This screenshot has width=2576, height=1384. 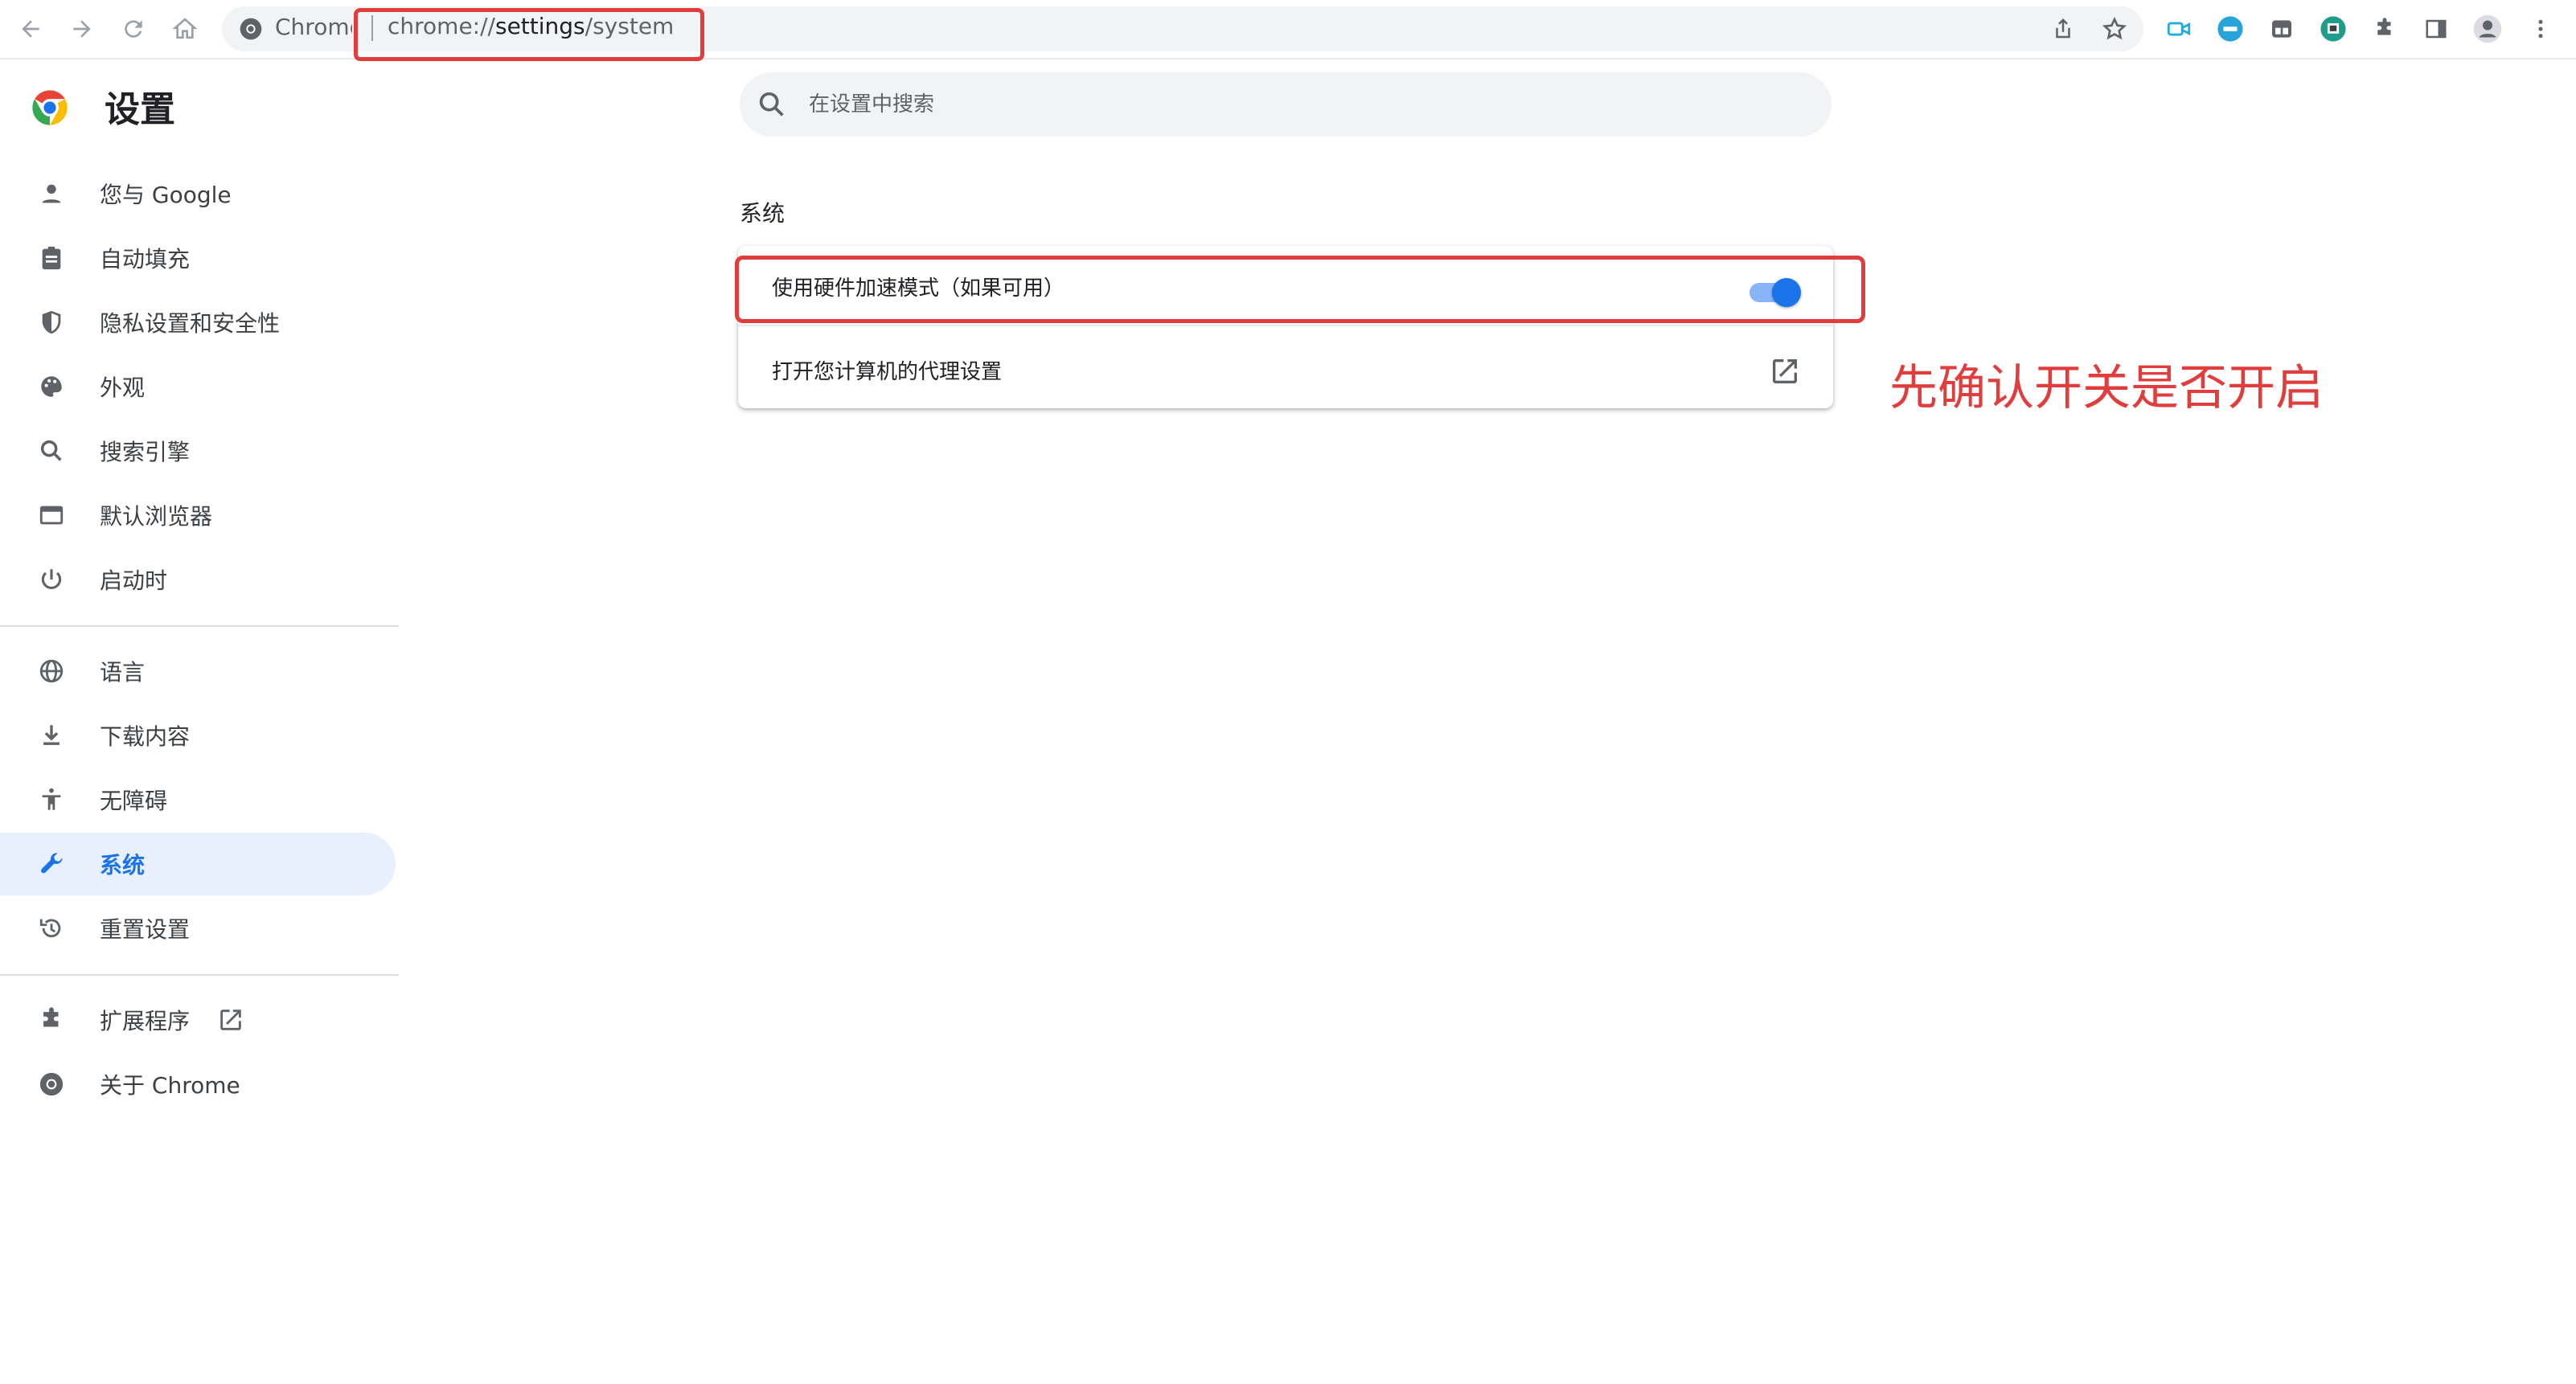 I want to click on sidebar-item-default-browser: 默认浏览器, so click(x=198, y=515).